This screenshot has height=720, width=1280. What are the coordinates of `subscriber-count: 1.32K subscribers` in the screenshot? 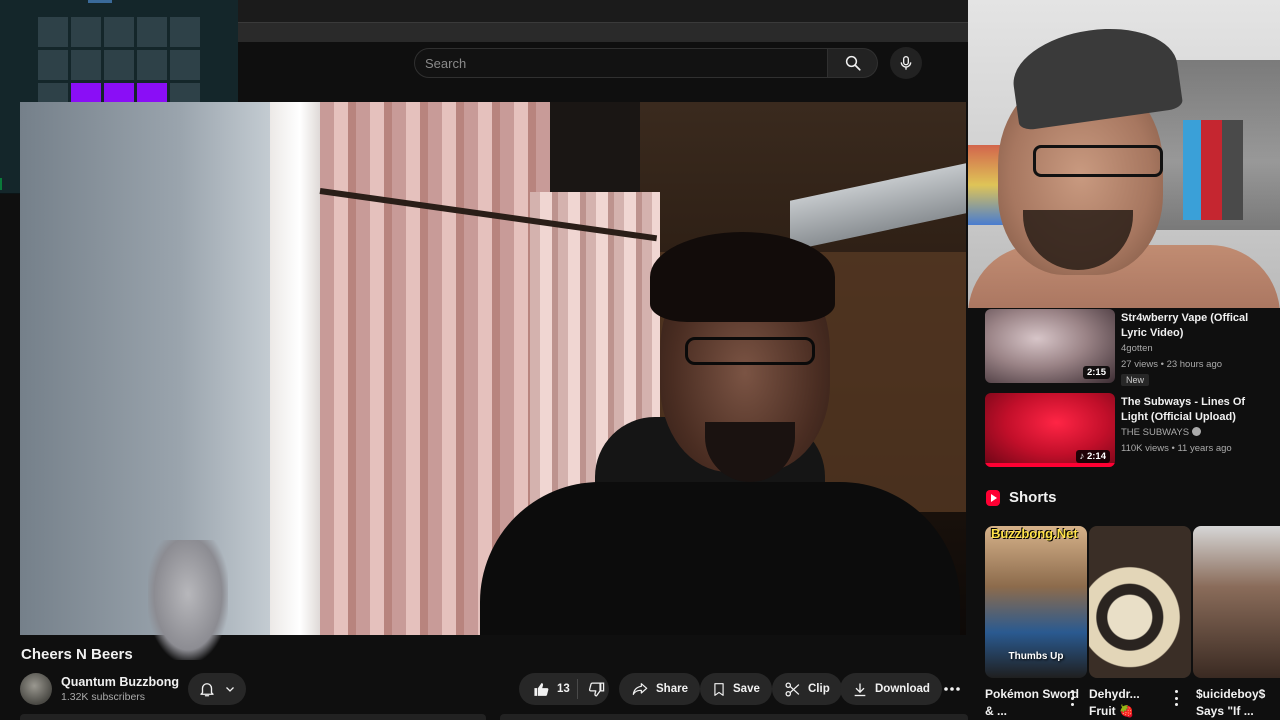 It's located at (103, 697).